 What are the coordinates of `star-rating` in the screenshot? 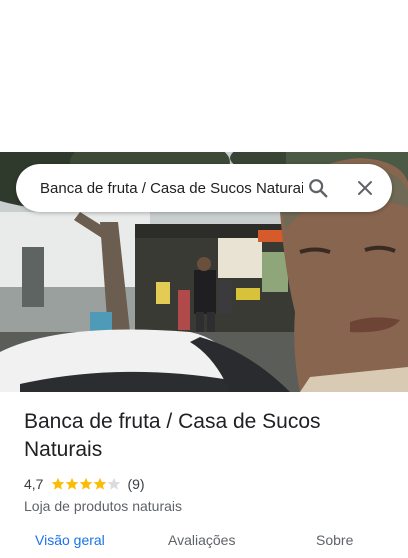 It's located at (86, 484).